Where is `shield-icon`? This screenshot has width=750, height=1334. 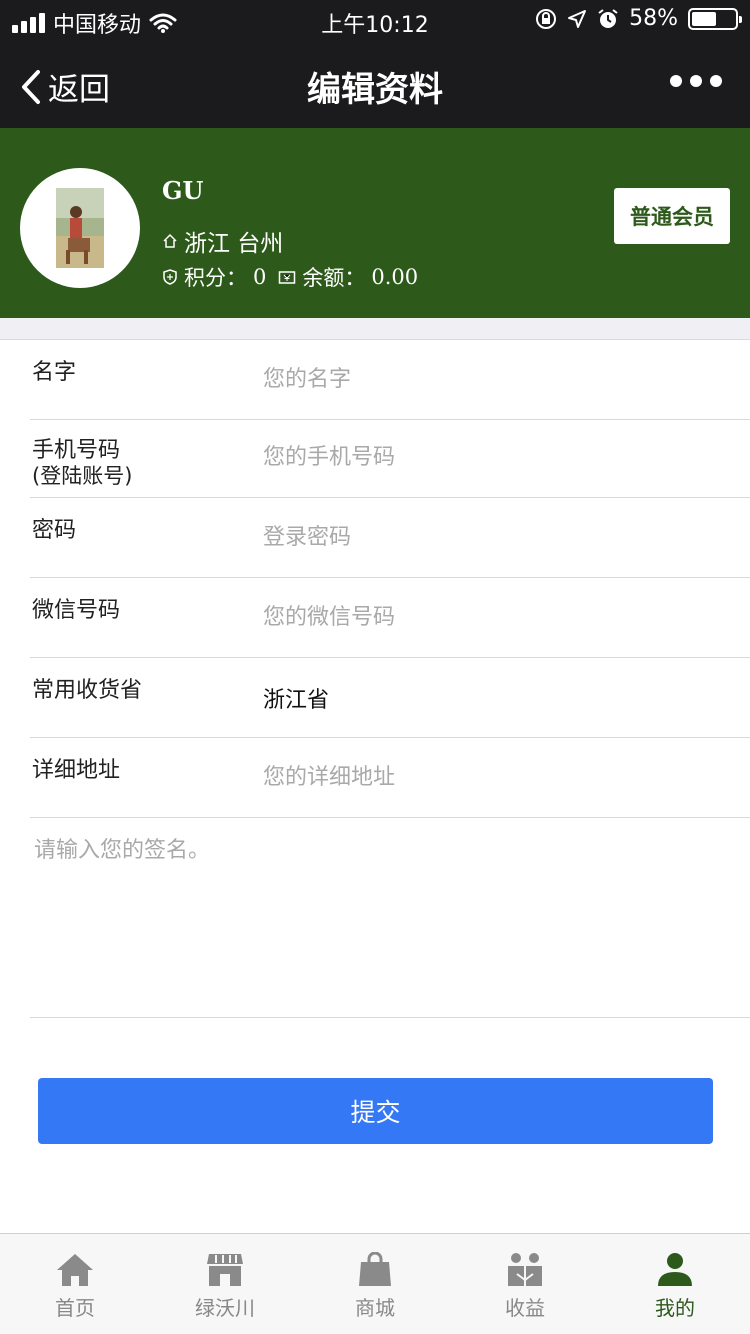
shield-icon is located at coordinates (170, 277).